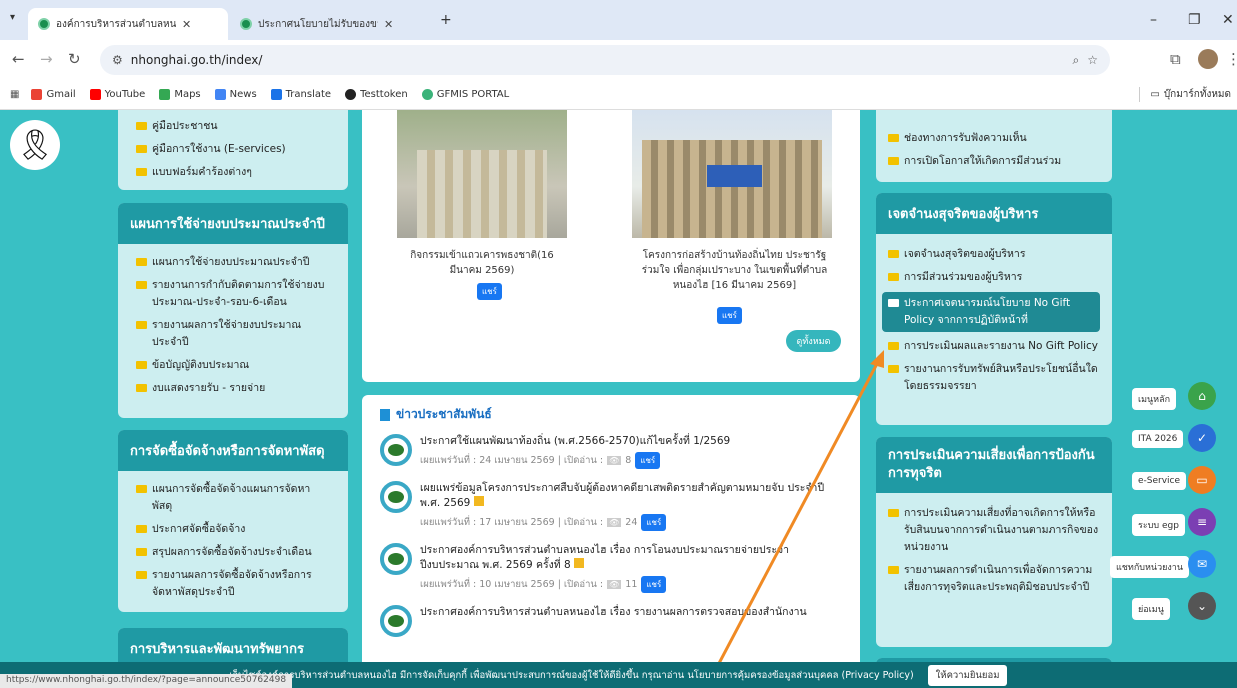 The width and height of the screenshot is (1237, 688). I want to click on youtube-icon, so click(95, 94).